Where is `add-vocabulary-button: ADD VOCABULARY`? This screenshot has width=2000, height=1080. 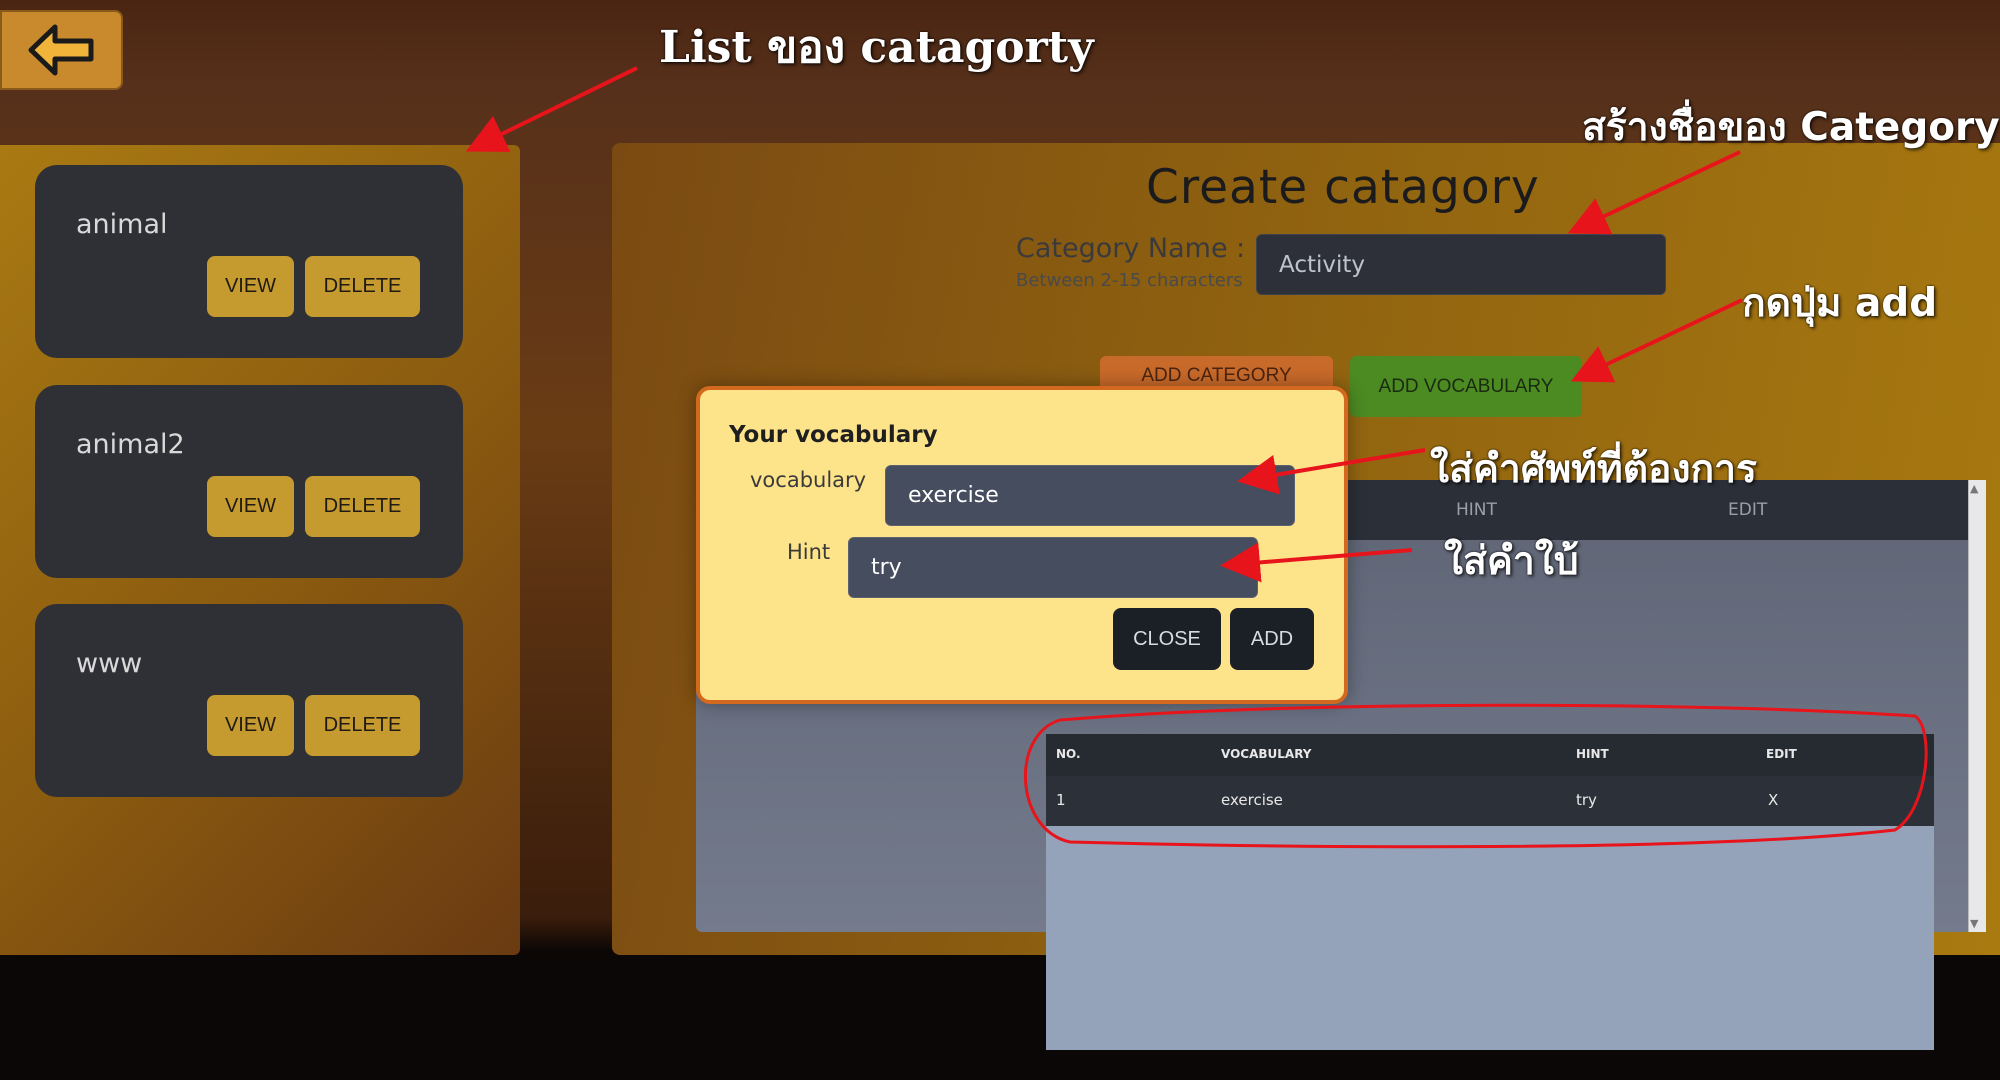
add-vocabulary-button: ADD VOCABULARY is located at coordinates (1466, 386).